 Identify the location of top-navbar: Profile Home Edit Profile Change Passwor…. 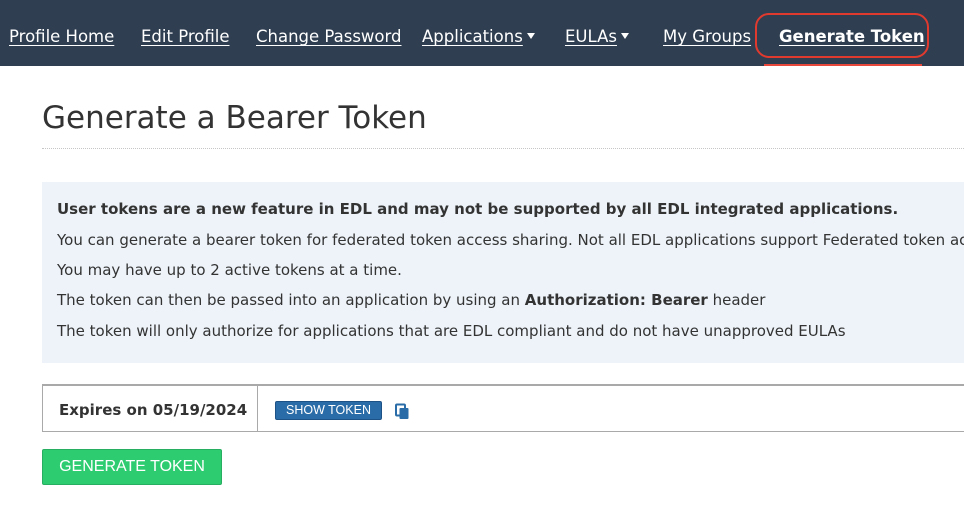
(482, 33).